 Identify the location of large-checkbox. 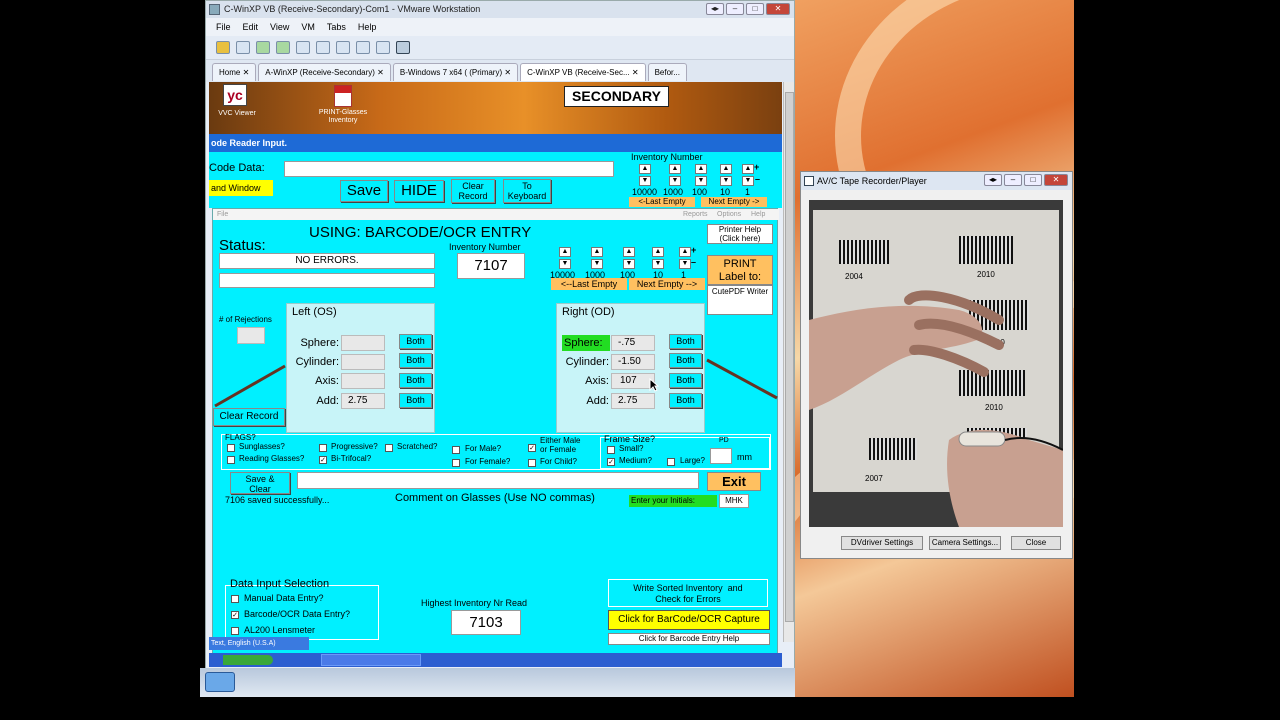
(671, 462).